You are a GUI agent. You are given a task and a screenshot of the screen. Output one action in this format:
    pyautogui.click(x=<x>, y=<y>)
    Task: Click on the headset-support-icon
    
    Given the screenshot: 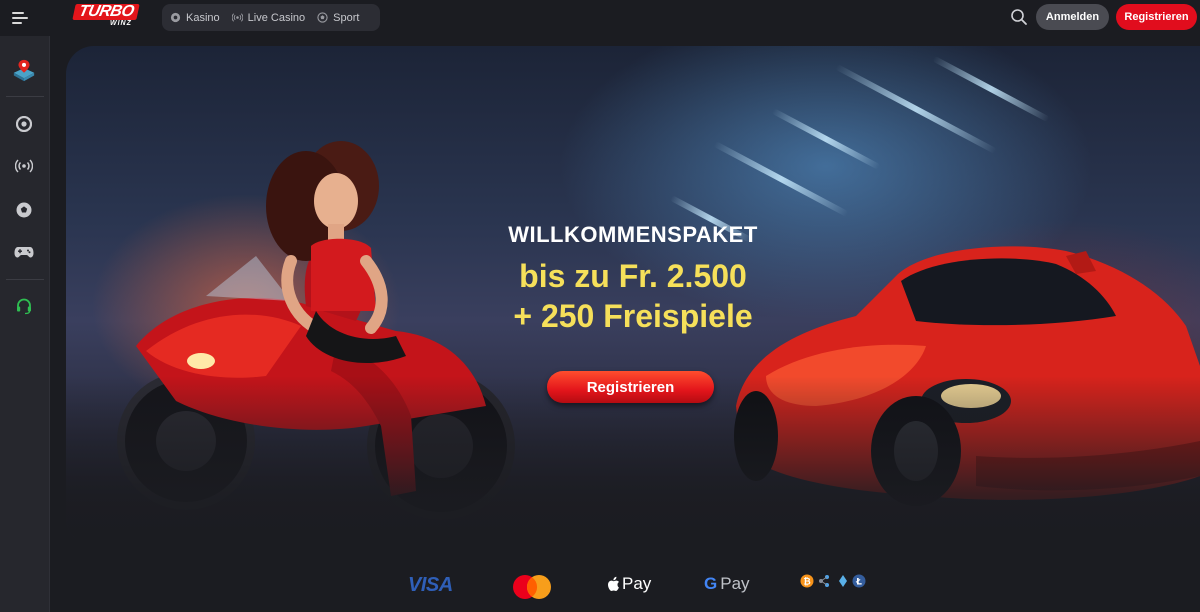 What is the action you would take?
    pyautogui.click(x=24, y=306)
    